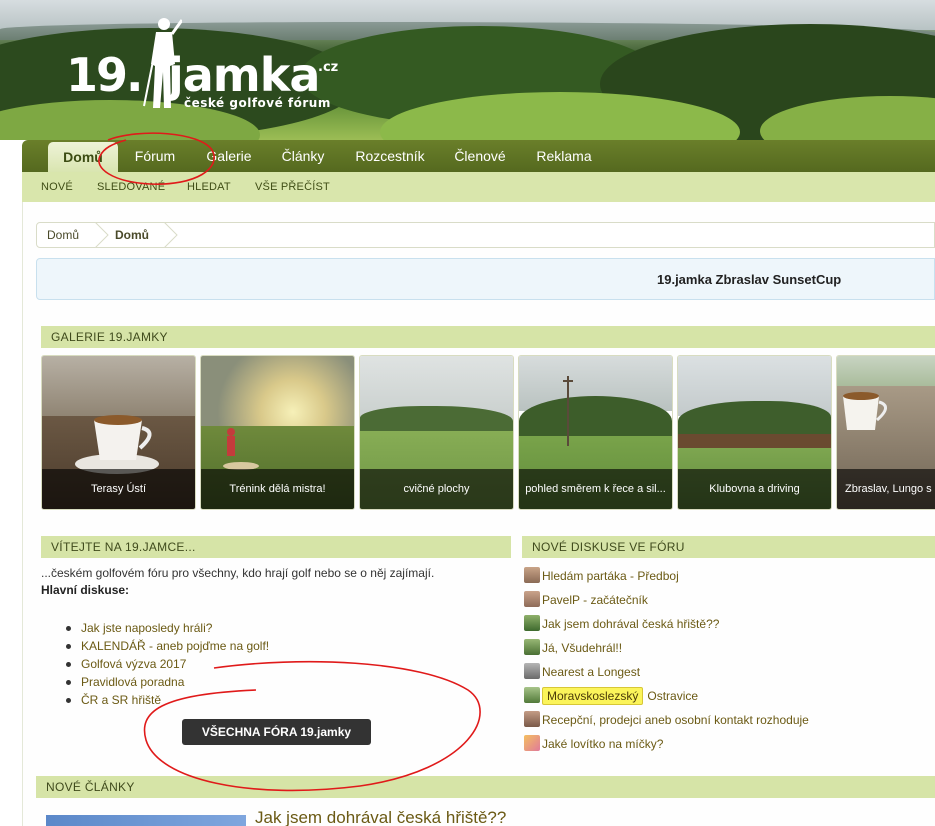 The width and height of the screenshot is (935, 826). Describe the element at coordinates (57, 187) in the screenshot. I see `subnav-nove: NOVÉ` at that location.